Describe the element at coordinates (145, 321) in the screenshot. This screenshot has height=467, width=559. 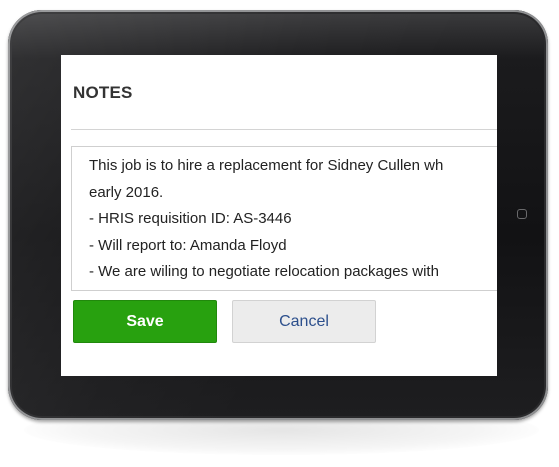
I see `save-button: Save` at that location.